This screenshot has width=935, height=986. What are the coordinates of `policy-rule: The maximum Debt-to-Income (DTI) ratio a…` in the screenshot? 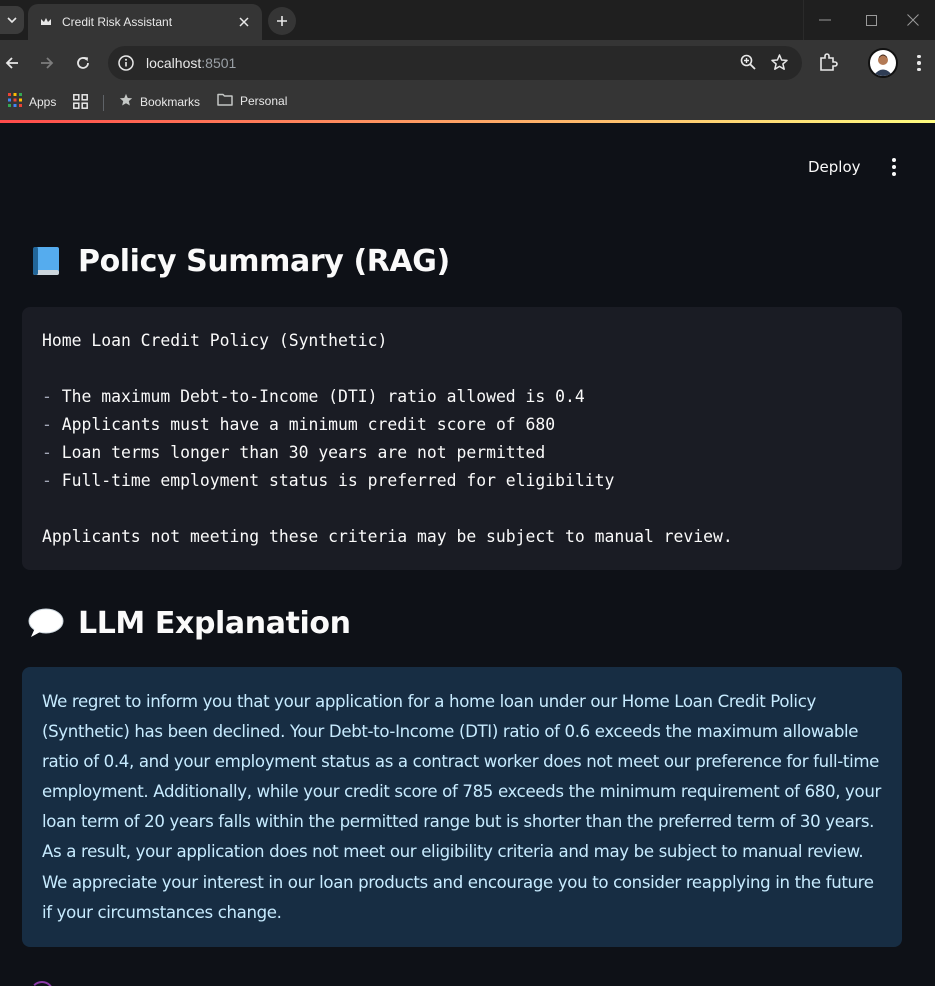 It's located at (323, 396).